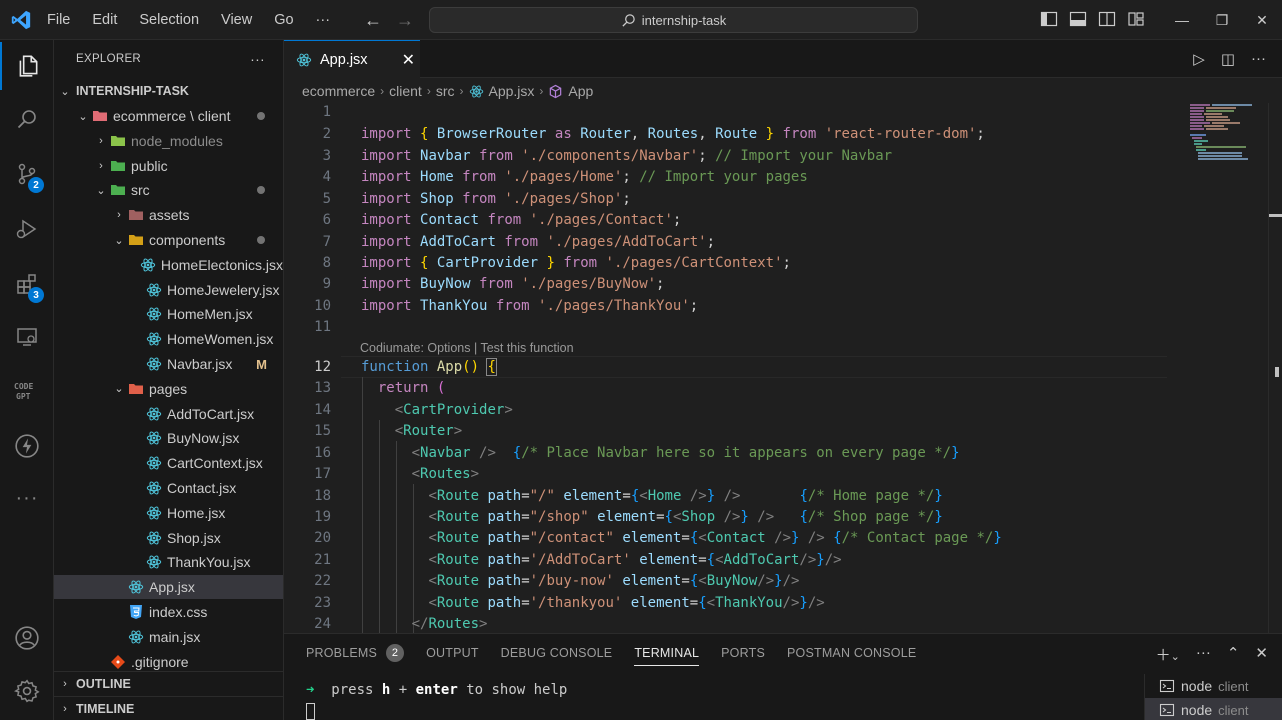 This screenshot has width=1282, height=720. Describe the element at coordinates (352, 59) in the screenshot. I see `tab-app-jsx: App.jsx ✕` at that location.